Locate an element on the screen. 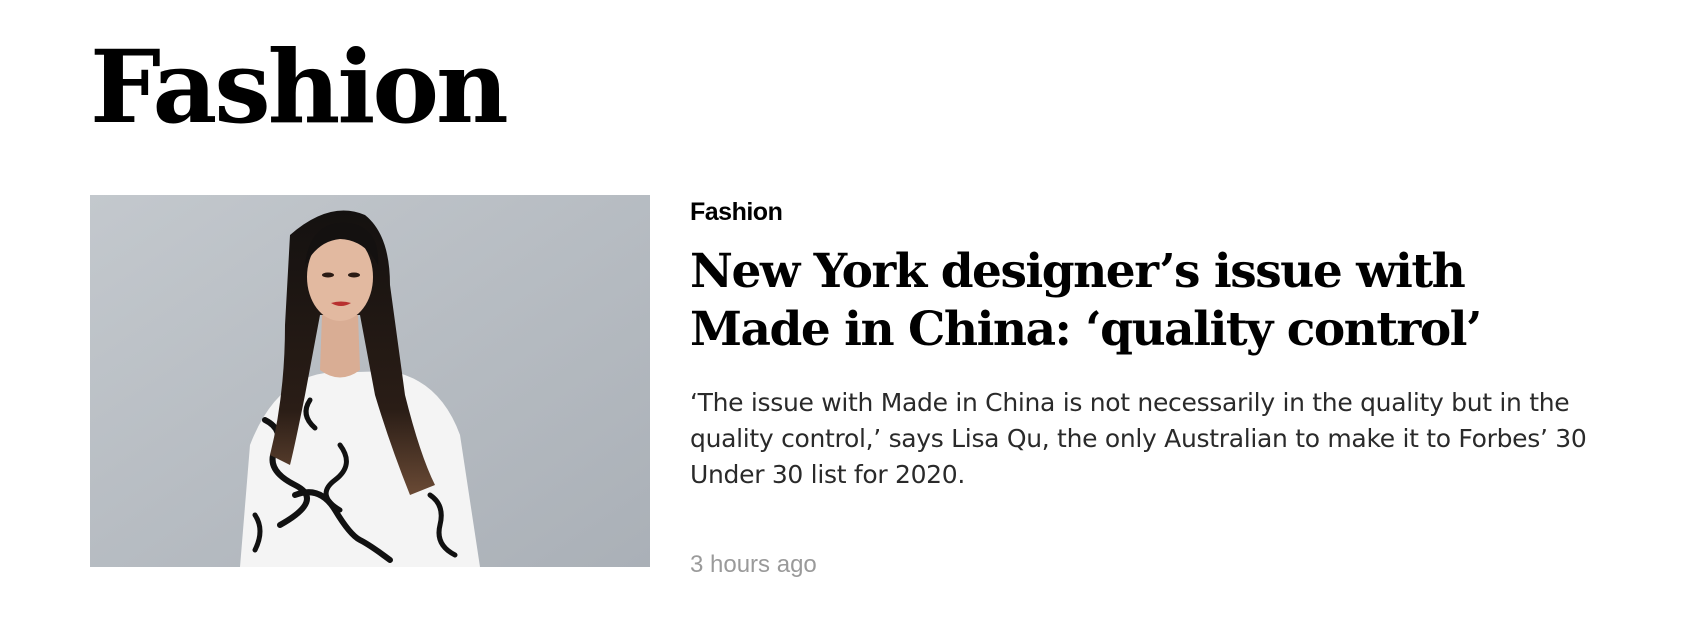 The height and width of the screenshot is (634, 1690). section-title: Fashion is located at coordinates (299, 87).